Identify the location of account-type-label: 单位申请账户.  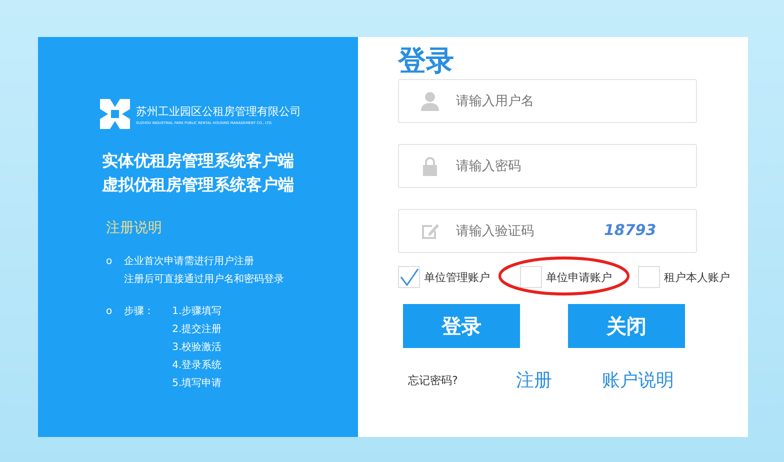
(579, 277).